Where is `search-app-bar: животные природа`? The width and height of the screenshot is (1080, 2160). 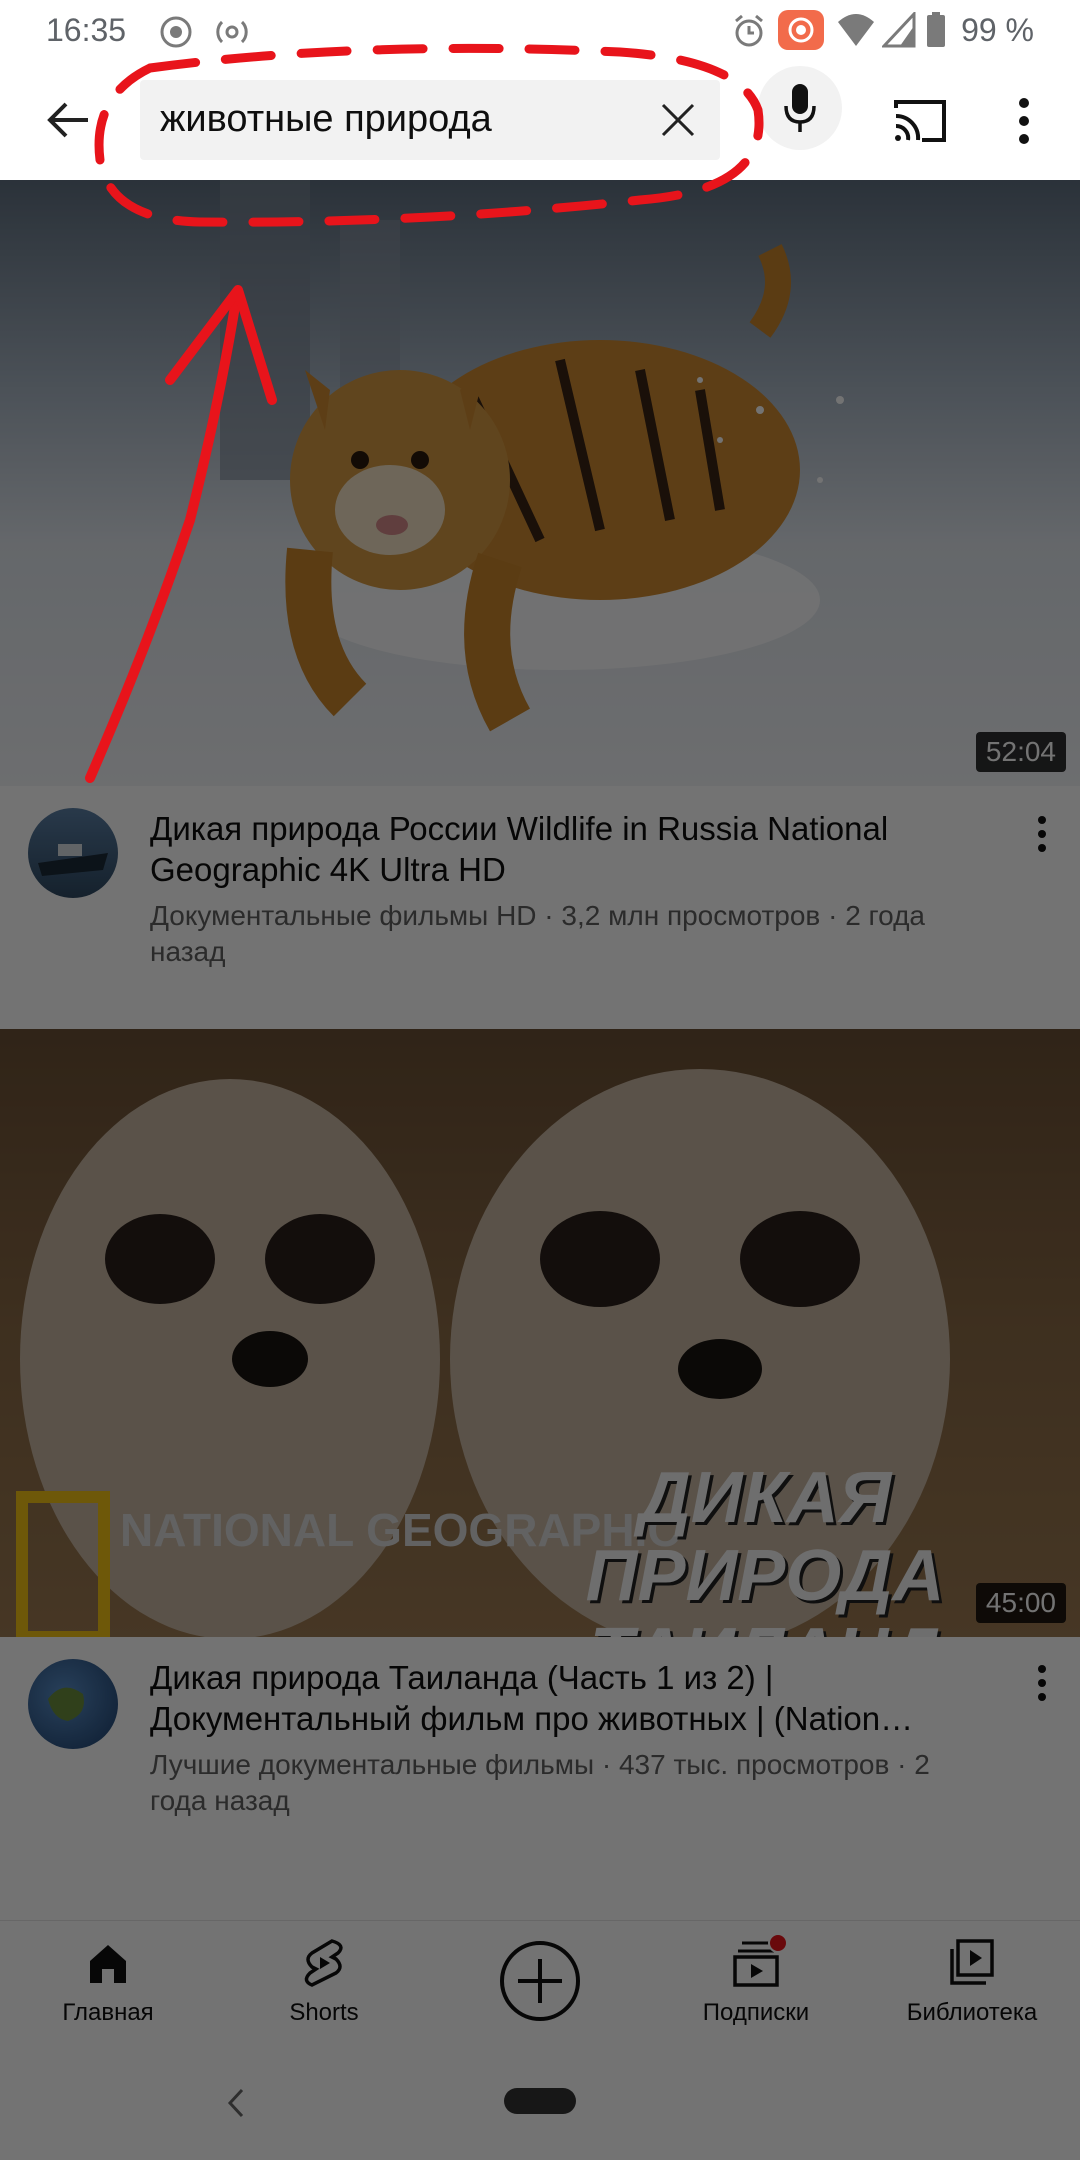 search-app-bar: животные природа is located at coordinates (540, 120).